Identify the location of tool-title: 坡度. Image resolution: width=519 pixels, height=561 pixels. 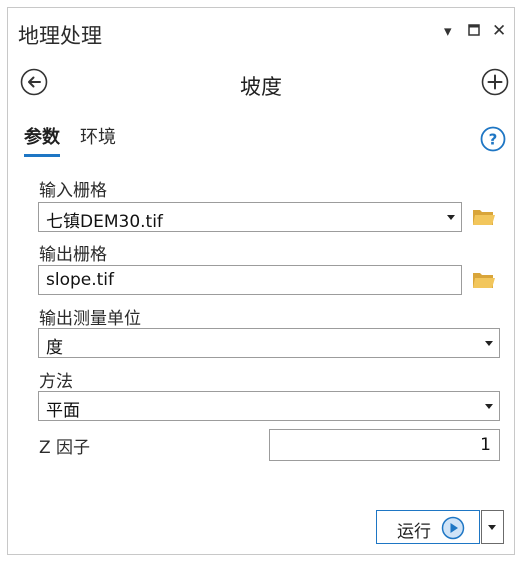
(261, 87).